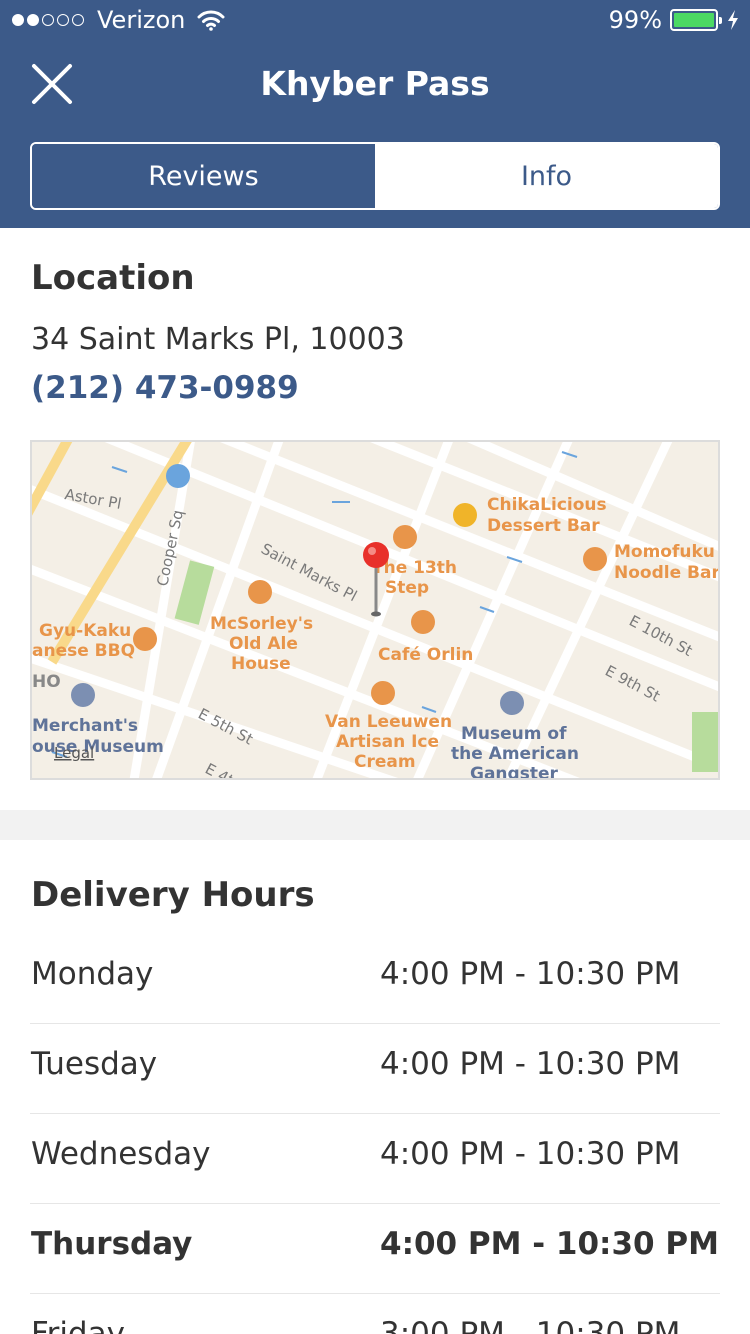  What do you see at coordinates (635, 20) in the screenshot?
I see `battery-percent: 99%` at bounding box center [635, 20].